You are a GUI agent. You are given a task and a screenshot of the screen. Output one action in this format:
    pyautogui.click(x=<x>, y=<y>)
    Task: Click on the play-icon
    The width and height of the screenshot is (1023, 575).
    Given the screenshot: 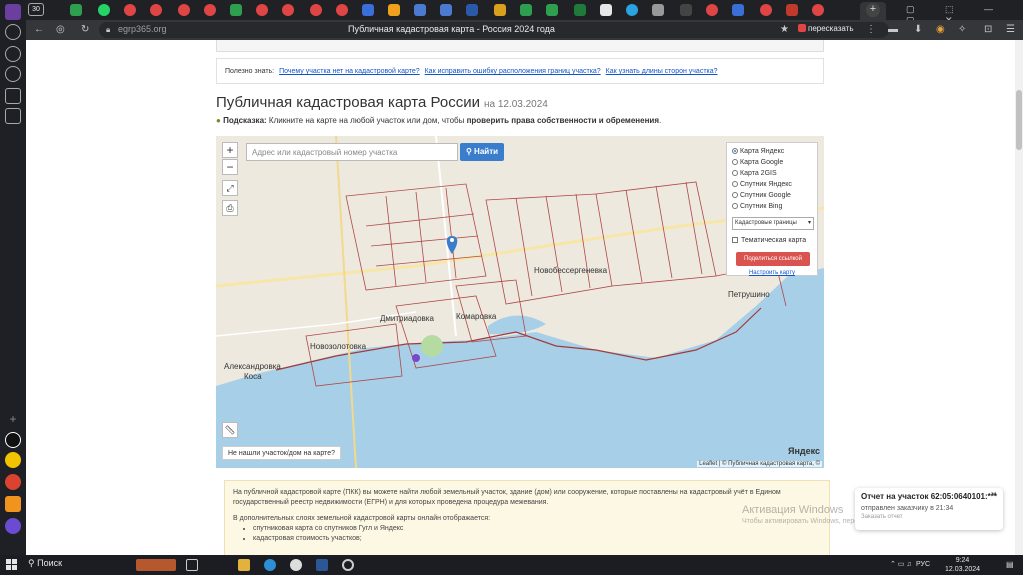 What is the action you would take?
    pyautogui.click(x=13, y=74)
    